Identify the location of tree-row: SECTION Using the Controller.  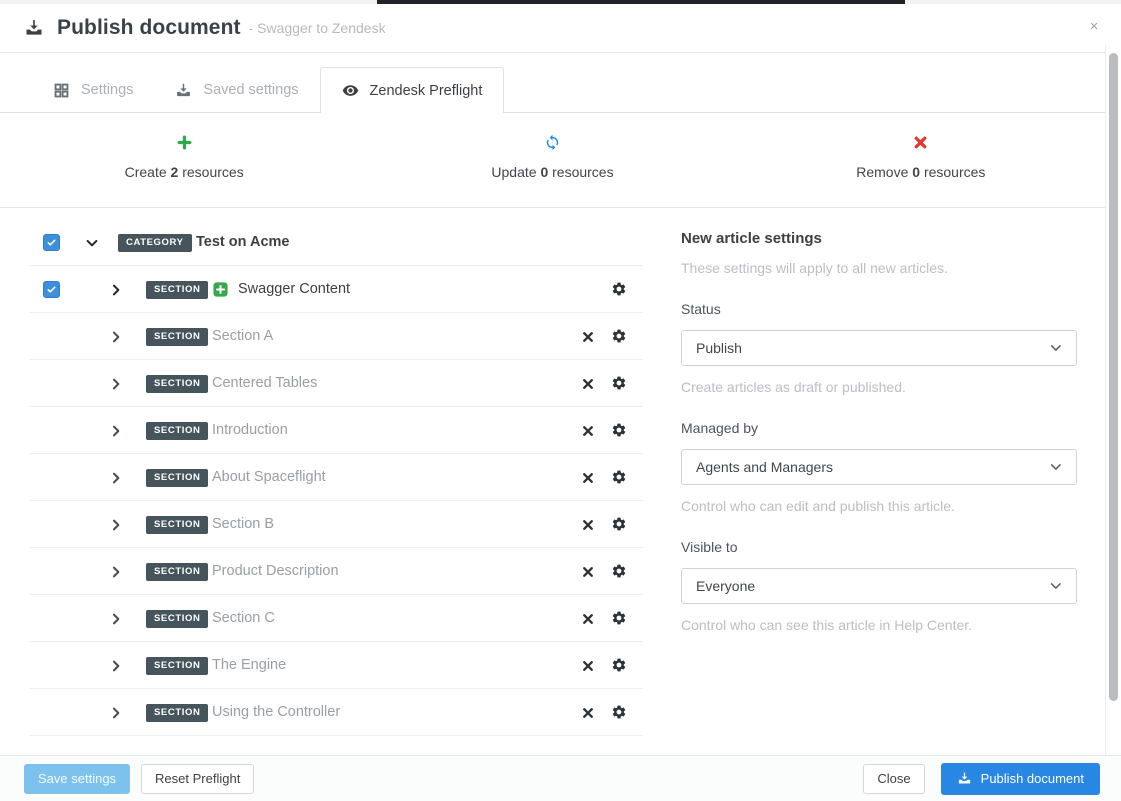
(336, 712).